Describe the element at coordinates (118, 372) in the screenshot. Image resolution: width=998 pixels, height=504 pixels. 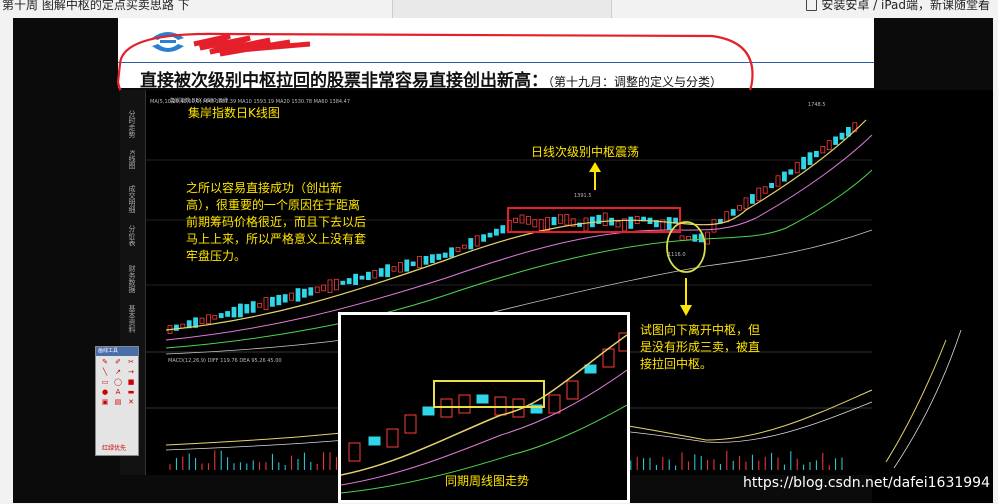
I see `arrow-icon: ↗` at that location.